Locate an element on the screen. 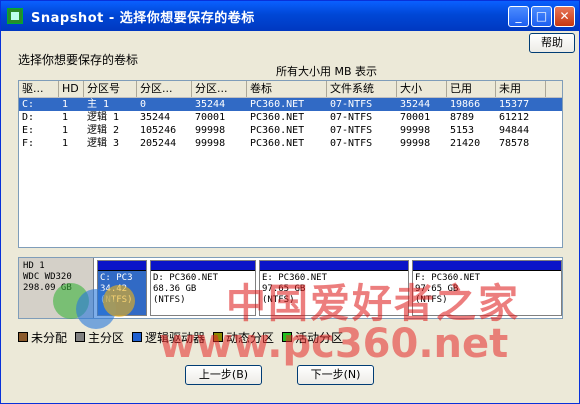  cell: 逻辑 2 is located at coordinates (103, 130).